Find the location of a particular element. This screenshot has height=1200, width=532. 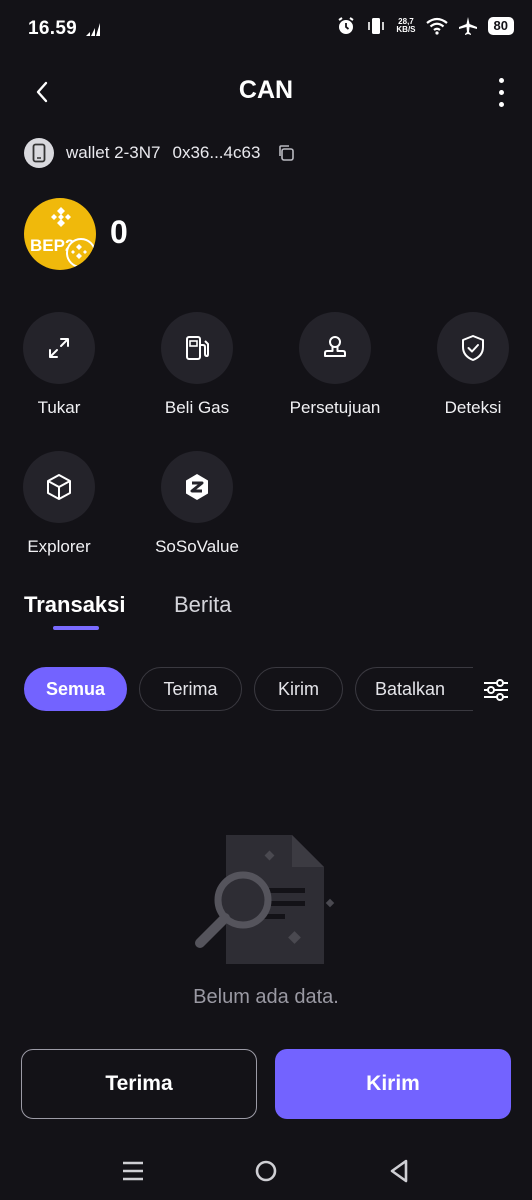

page-title: CAN is located at coordinates (266, 90).